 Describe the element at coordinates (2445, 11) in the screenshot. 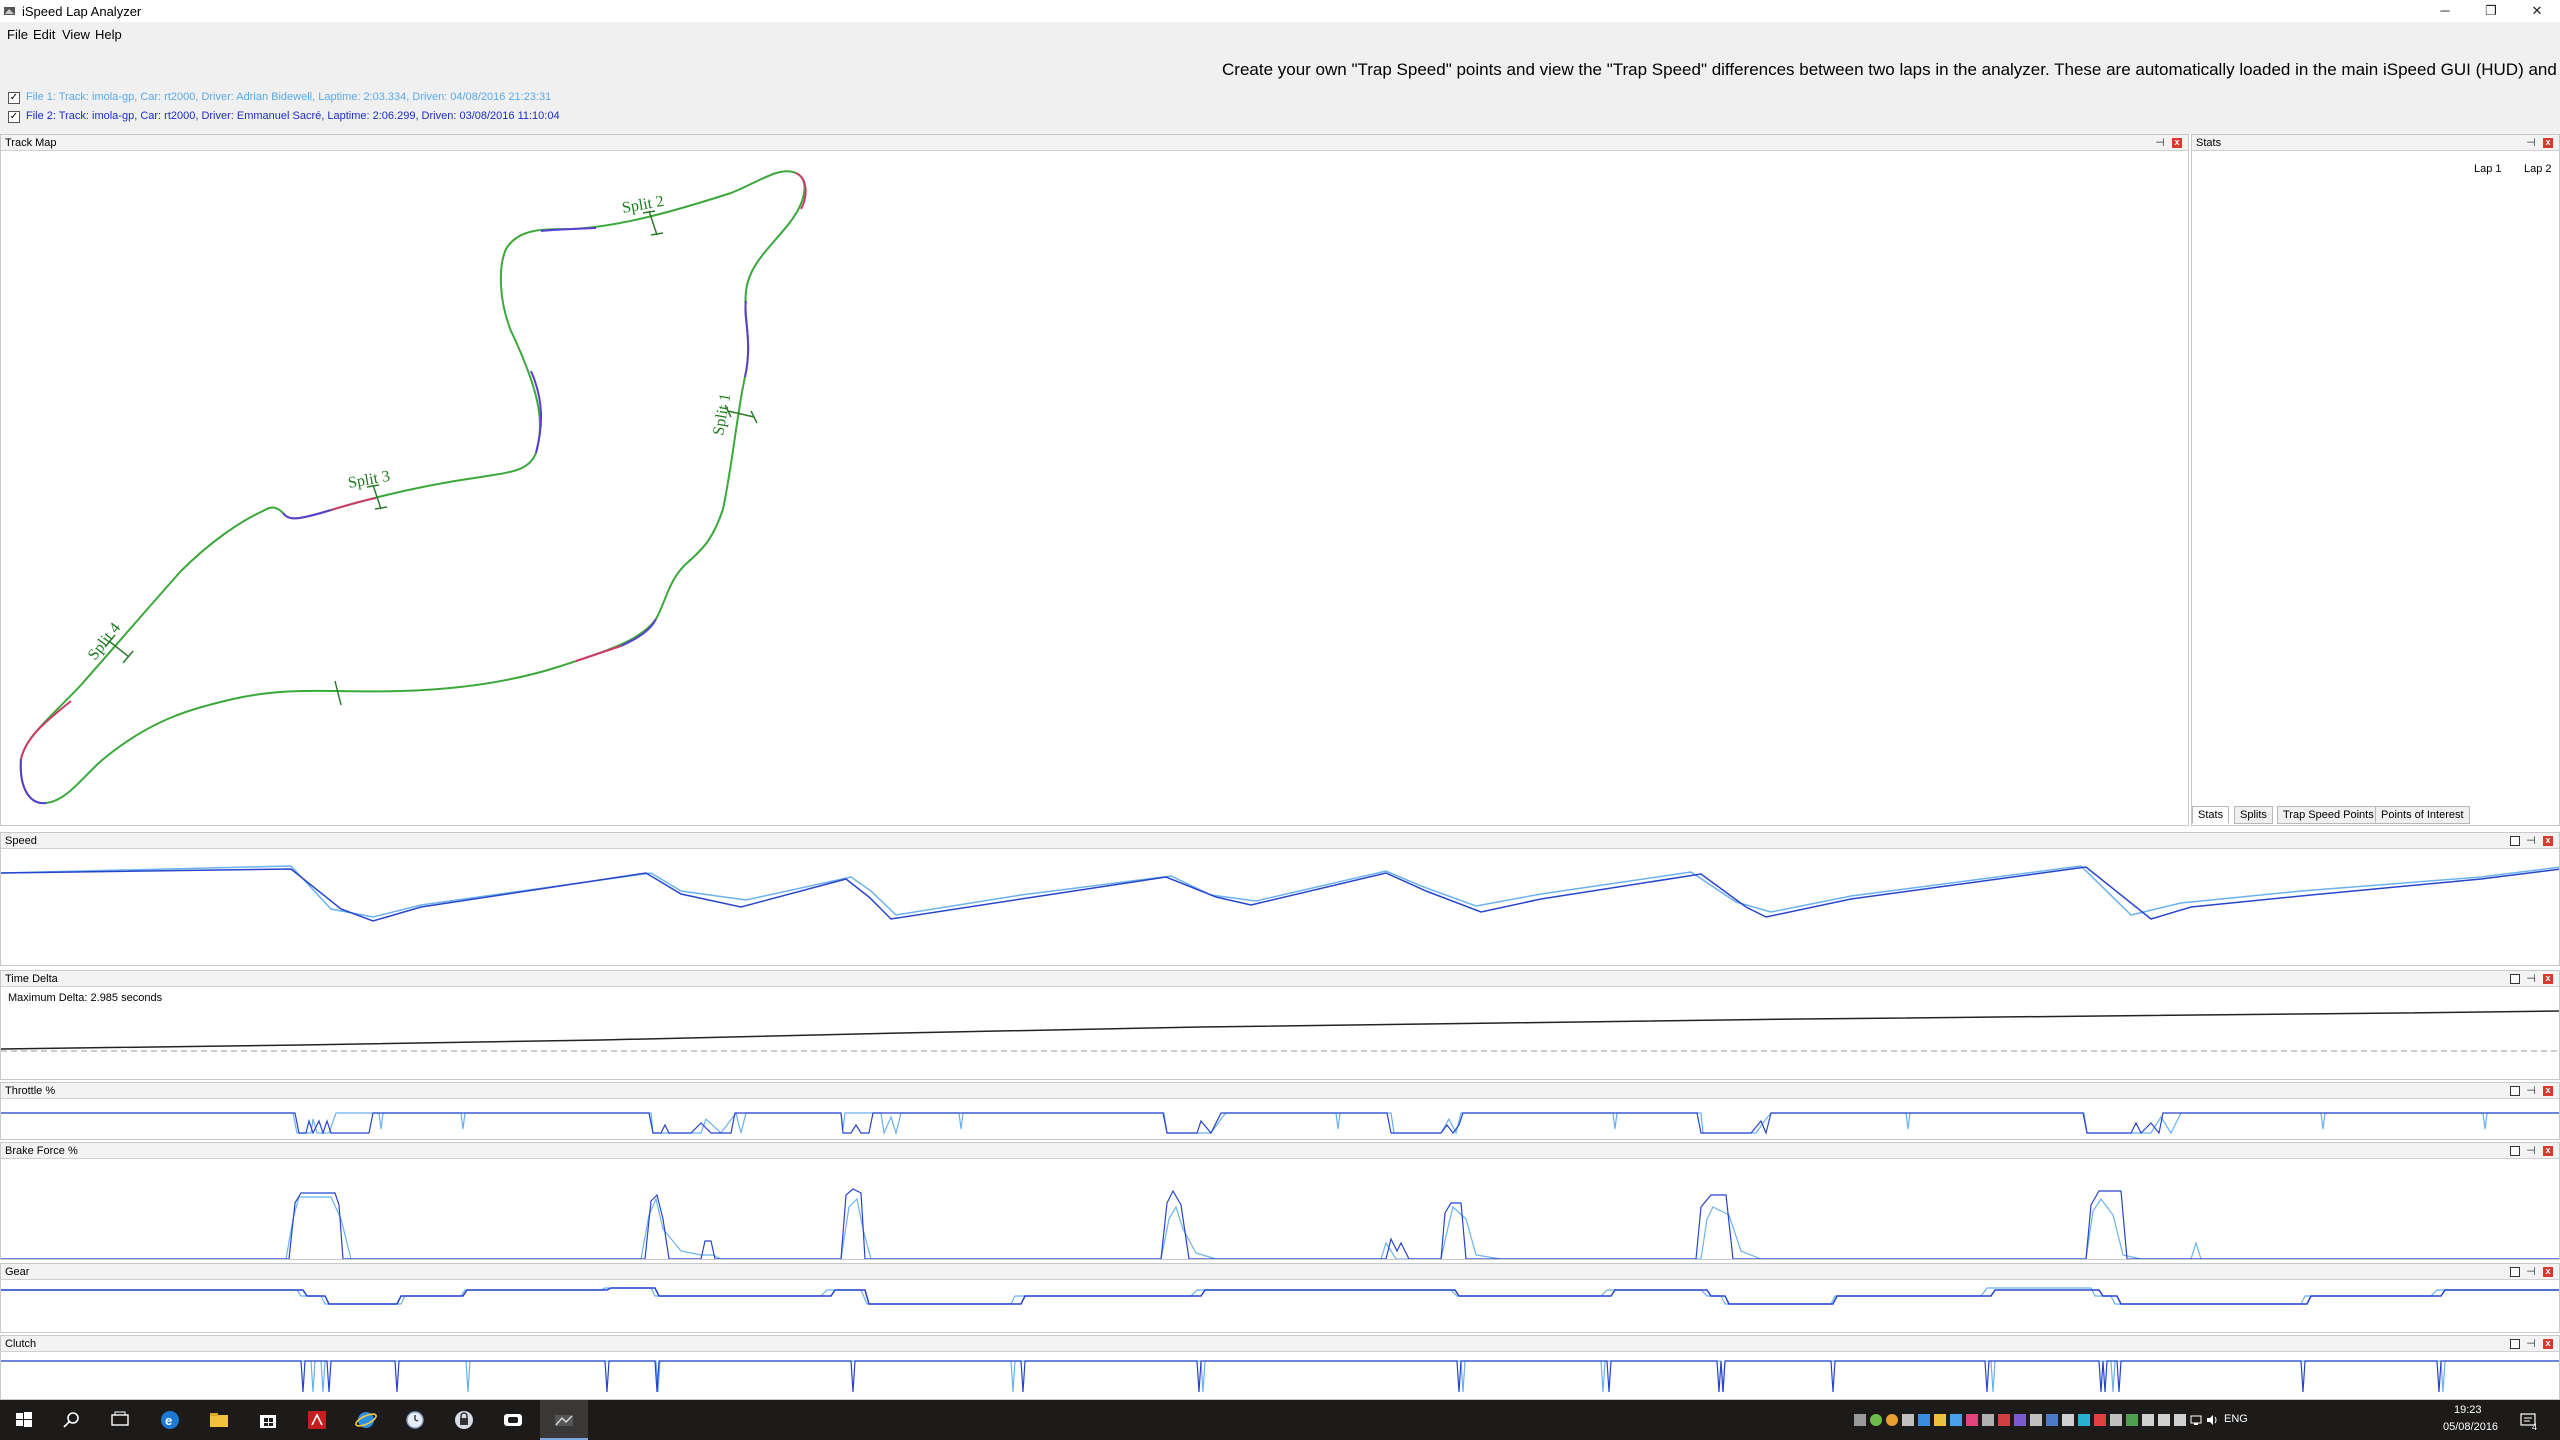

I see `minimize-button: ─` at that location.